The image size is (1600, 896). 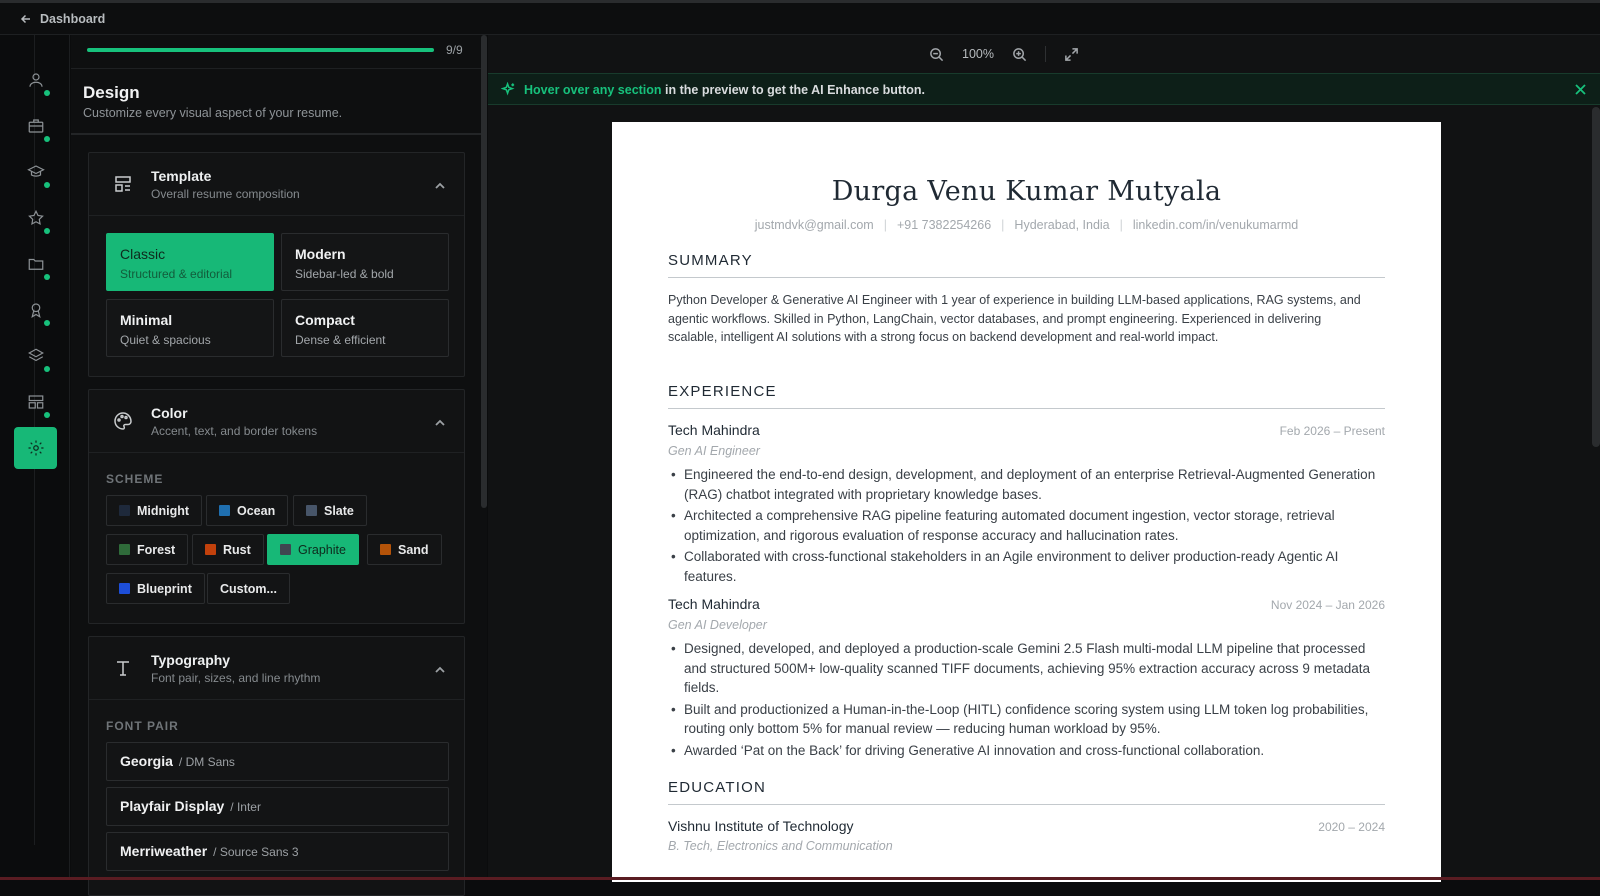 I want to click on template-name: Minimal, so click(x=146, y=320).